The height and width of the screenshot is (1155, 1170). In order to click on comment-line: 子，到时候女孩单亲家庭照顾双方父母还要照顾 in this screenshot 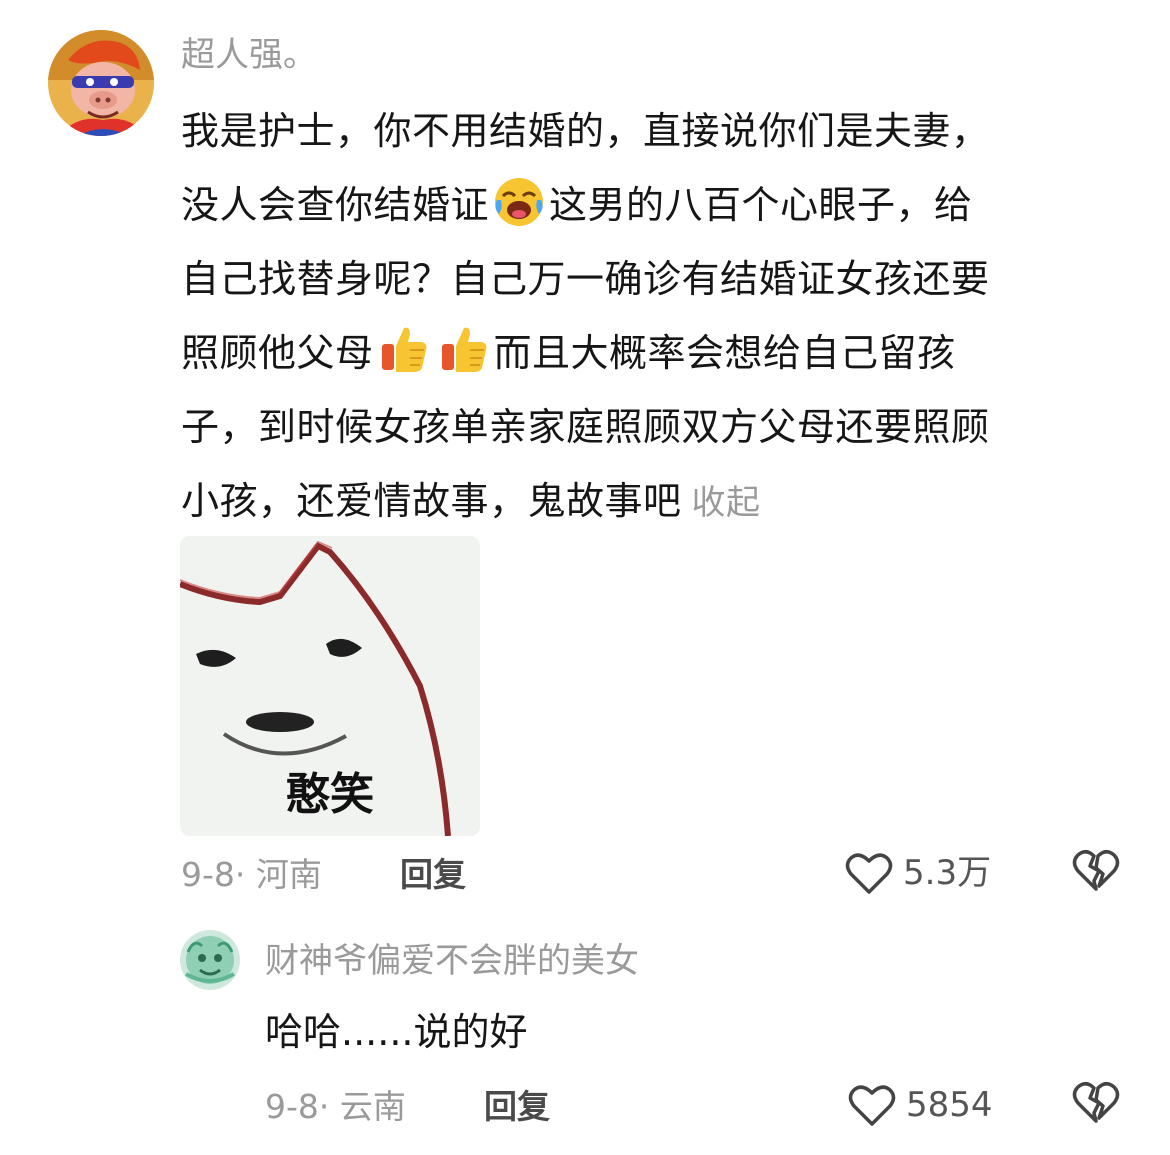, I will do `click(585, 427)`.